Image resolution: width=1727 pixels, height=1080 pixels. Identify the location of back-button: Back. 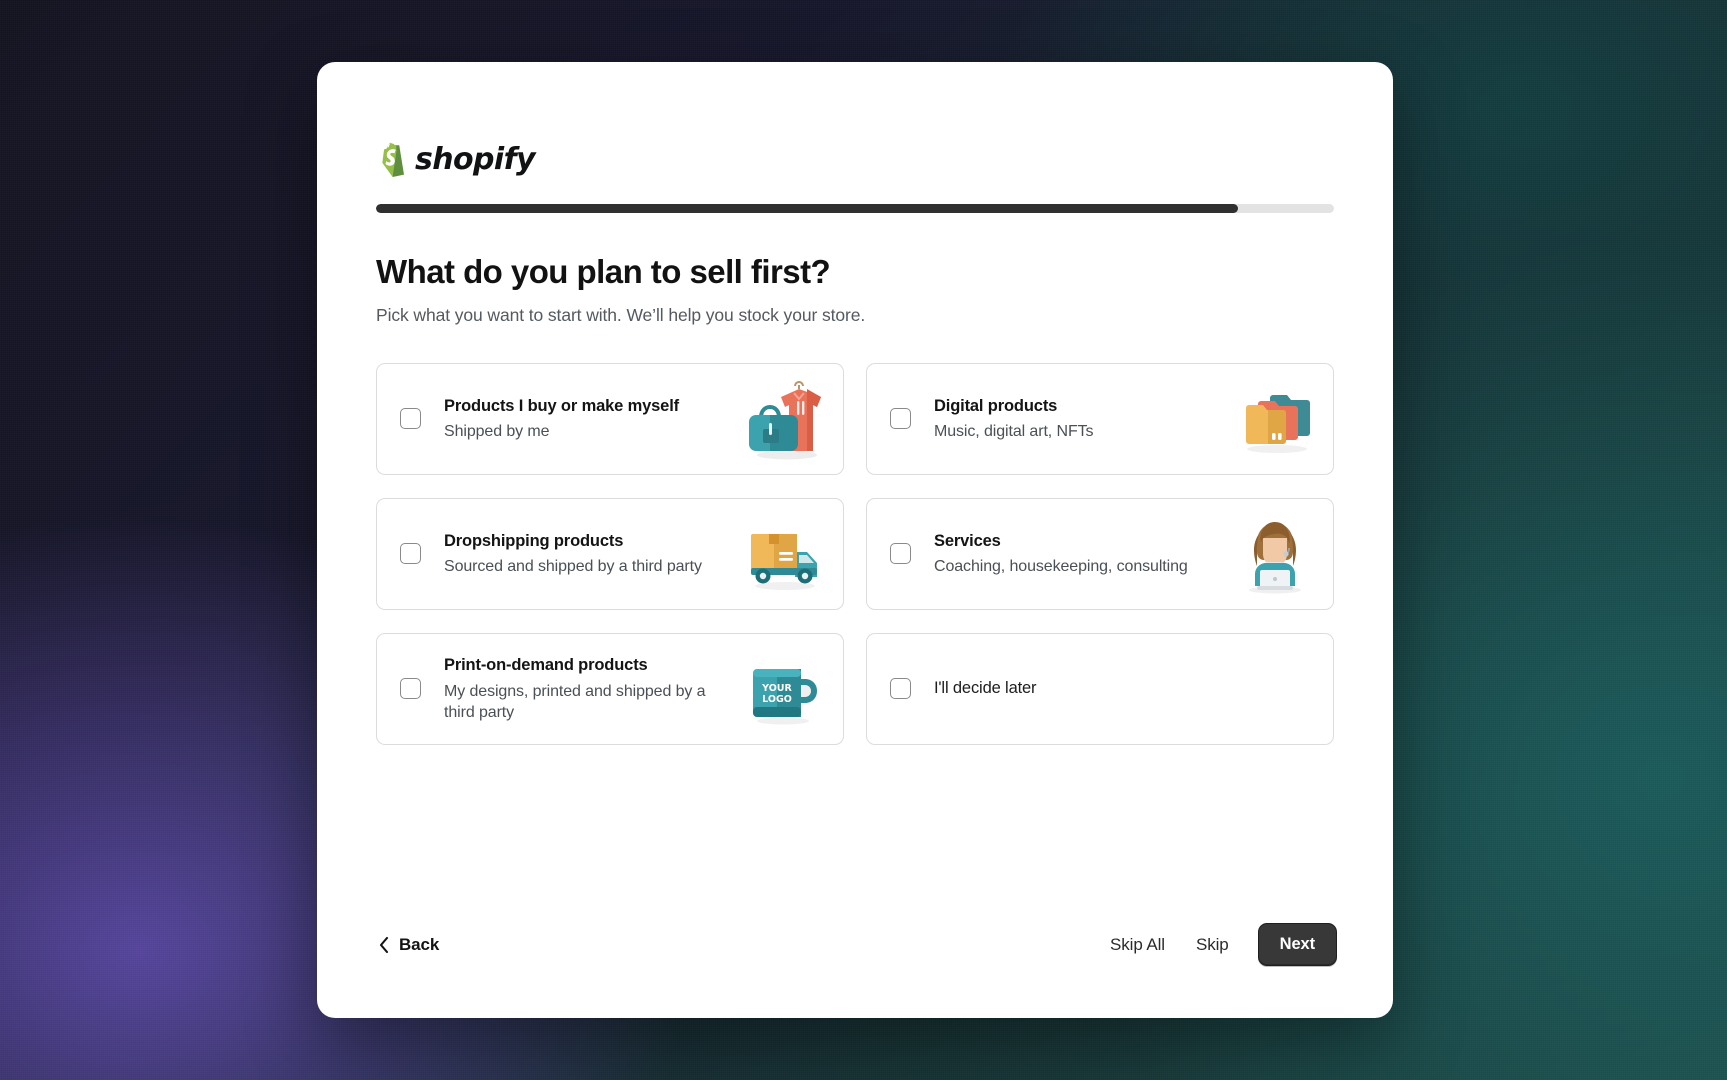
(408, 945).